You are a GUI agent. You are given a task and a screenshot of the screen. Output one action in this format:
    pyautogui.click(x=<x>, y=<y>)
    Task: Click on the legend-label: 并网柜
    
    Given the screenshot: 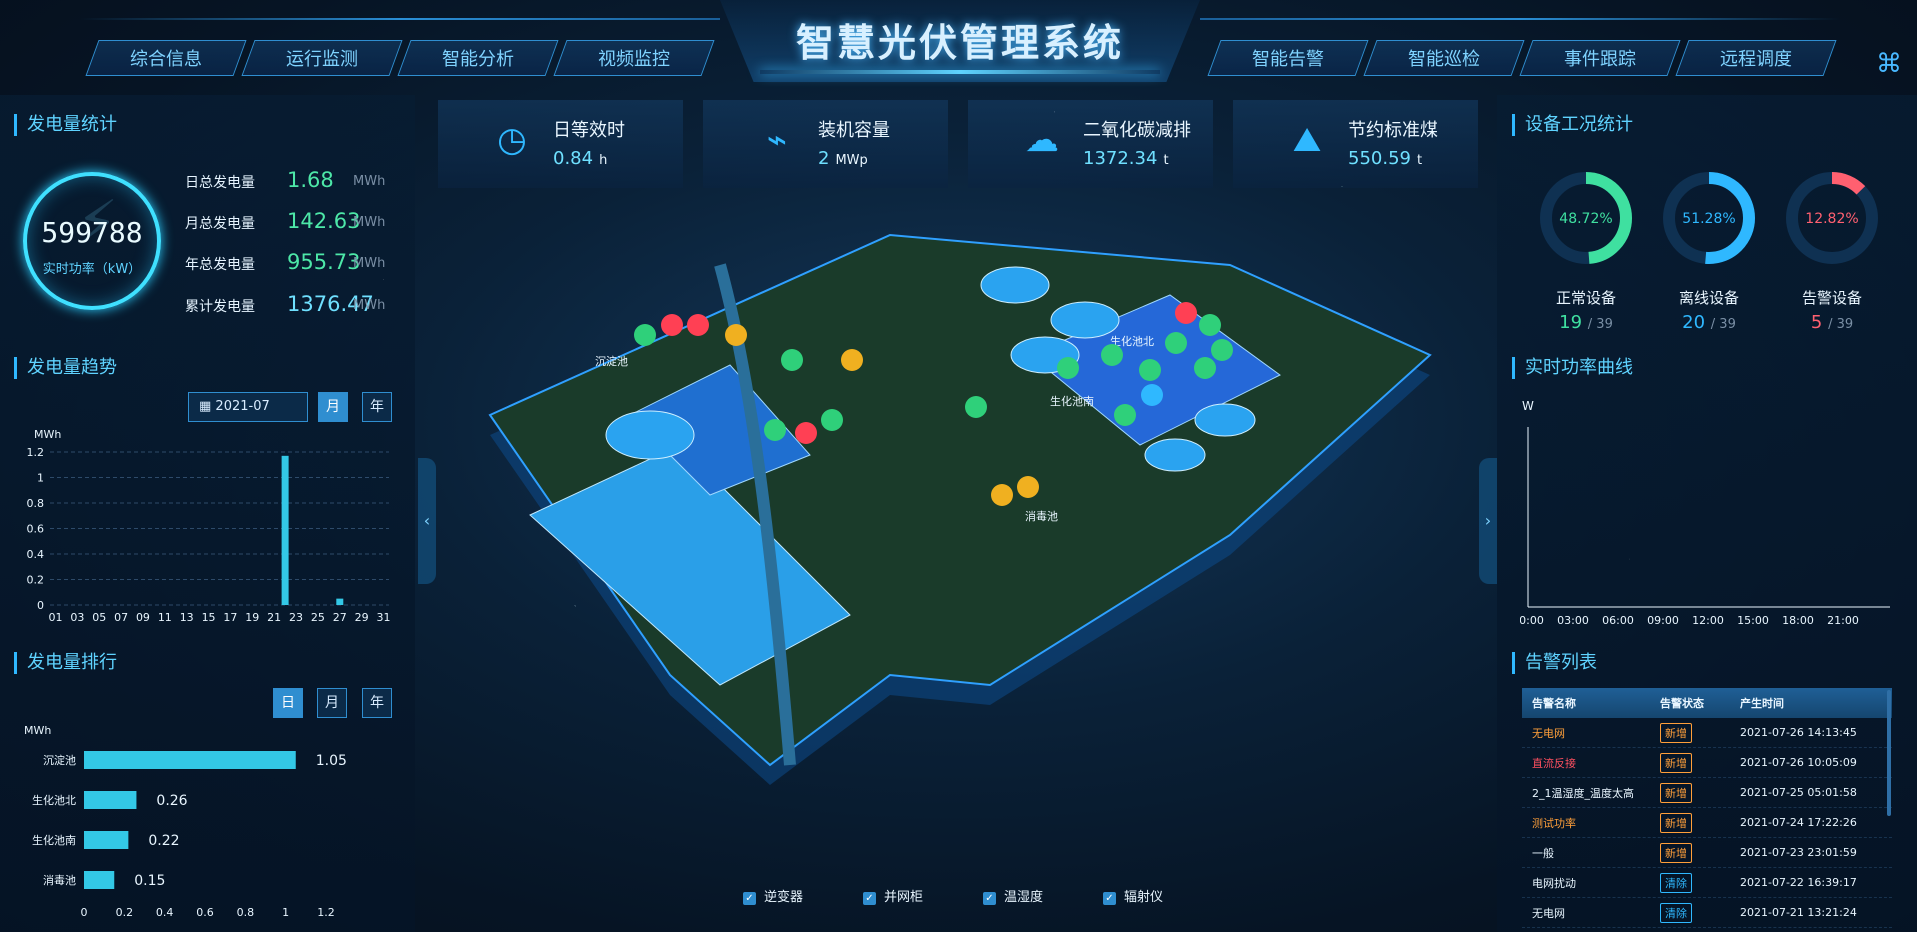 What is the action you would take?
    pyautogui.click(x=904, y=897)
    